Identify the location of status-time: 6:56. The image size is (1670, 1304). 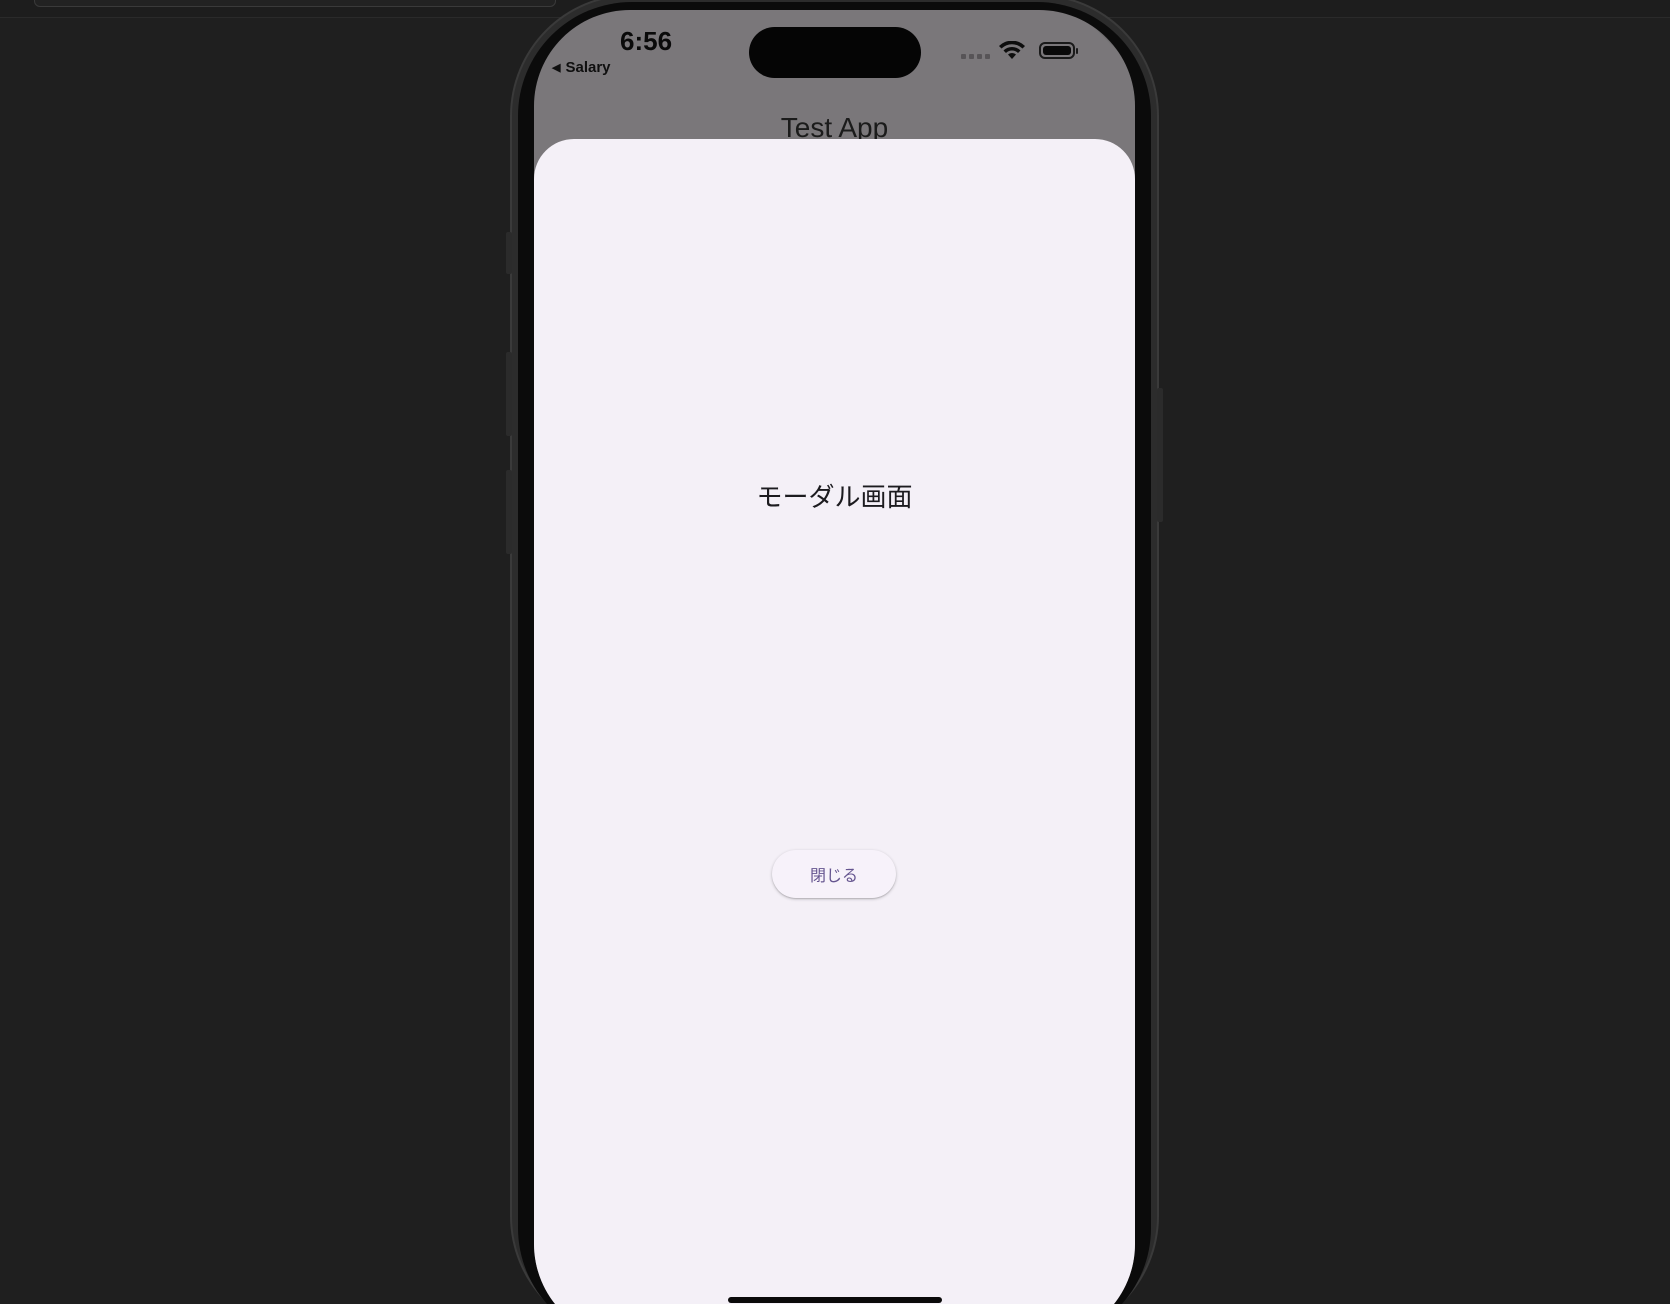
(646, 41).